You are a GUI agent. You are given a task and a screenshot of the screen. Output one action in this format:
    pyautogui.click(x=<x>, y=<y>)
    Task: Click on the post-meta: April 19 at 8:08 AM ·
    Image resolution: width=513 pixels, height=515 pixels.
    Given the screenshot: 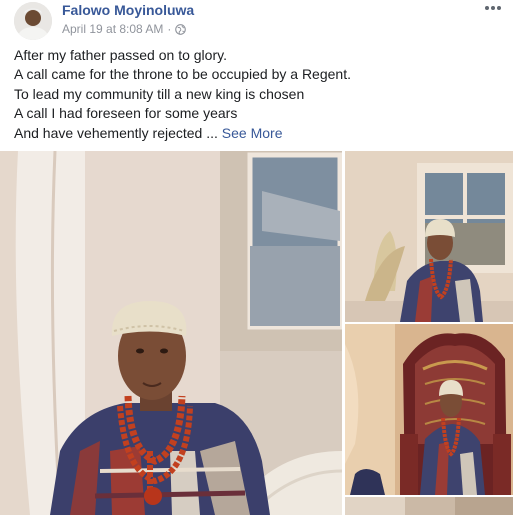 What is the action you would take?
    pyautogui.click(x=124, y=29)
    